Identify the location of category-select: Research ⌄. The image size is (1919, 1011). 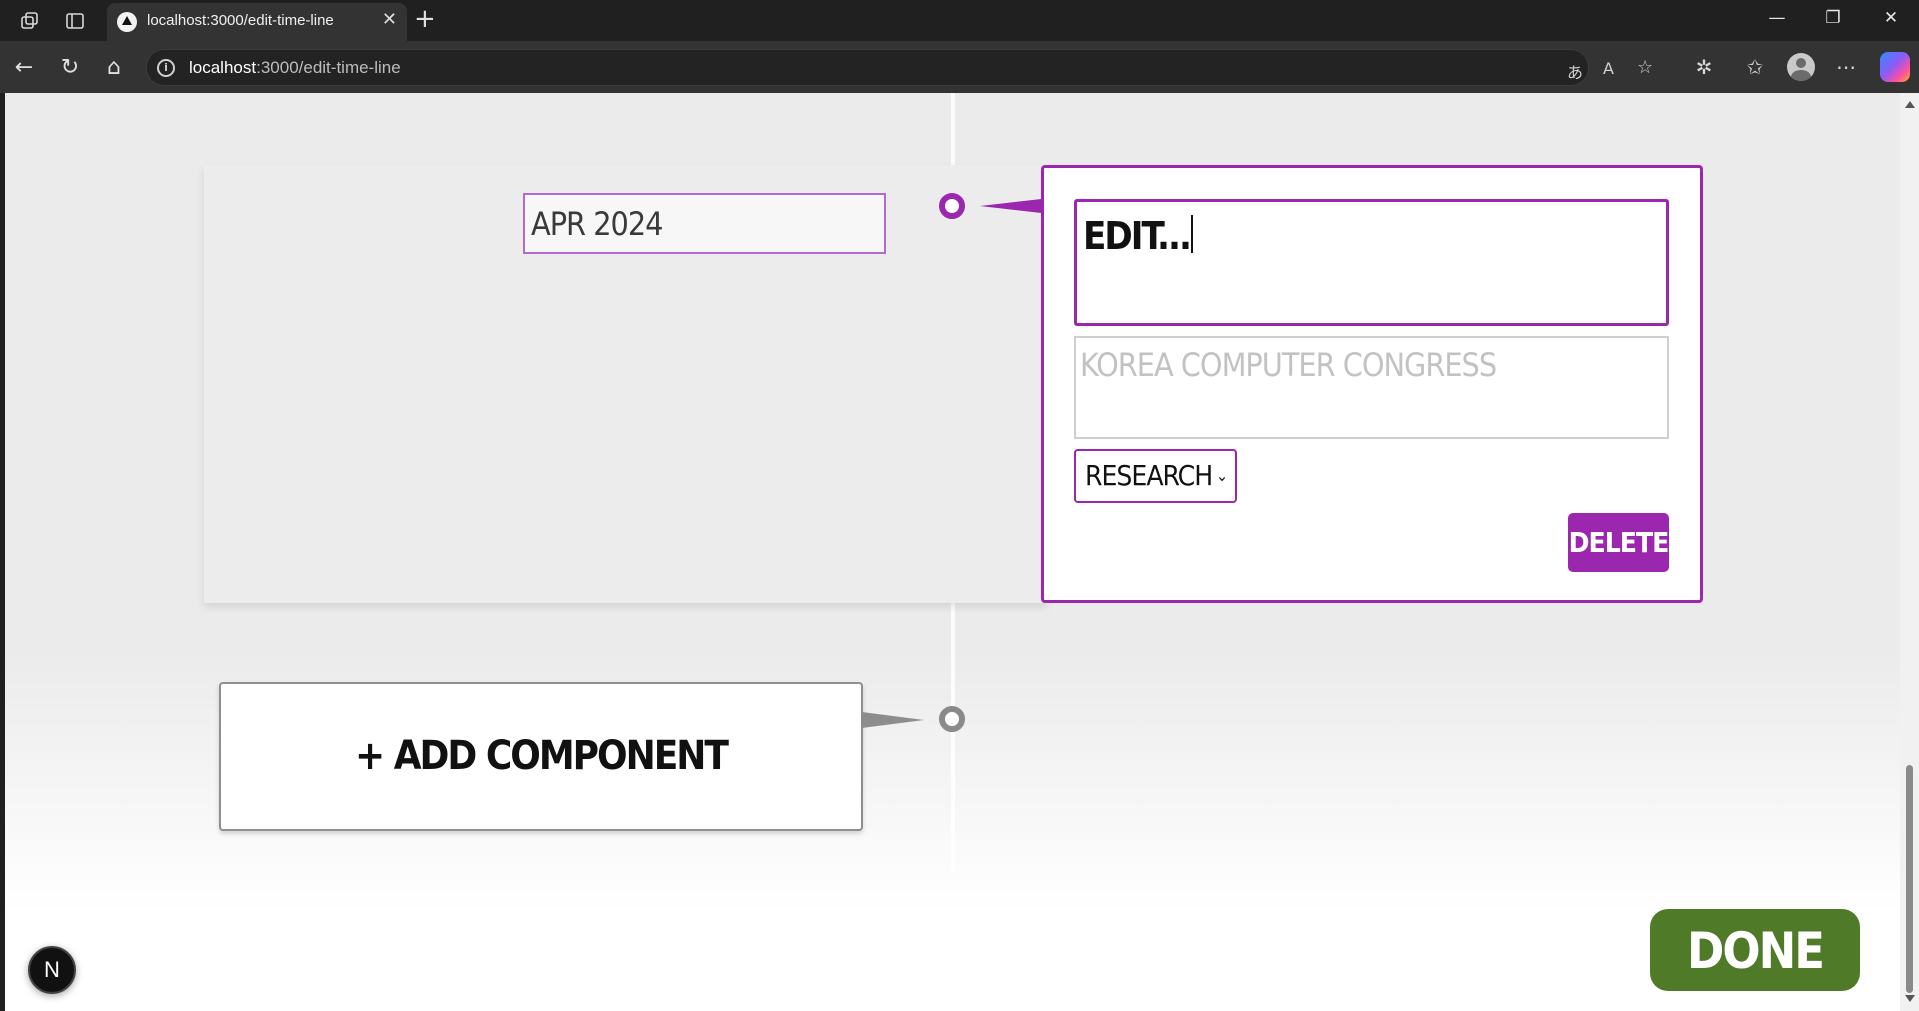
(1155, 476).